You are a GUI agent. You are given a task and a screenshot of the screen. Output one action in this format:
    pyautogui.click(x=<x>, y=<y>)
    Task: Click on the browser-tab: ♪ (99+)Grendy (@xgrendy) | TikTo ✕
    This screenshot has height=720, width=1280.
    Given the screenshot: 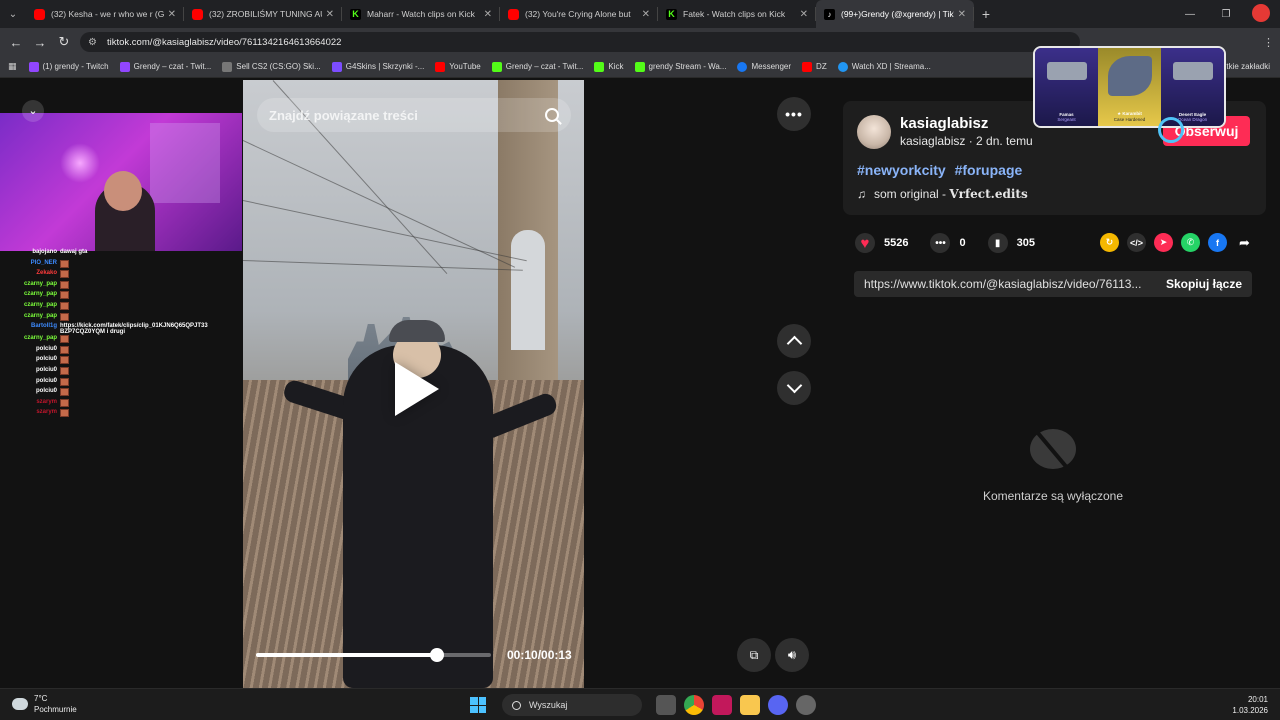 What is the action you would take?
    pyautogui.click(x=895, y=14)
    